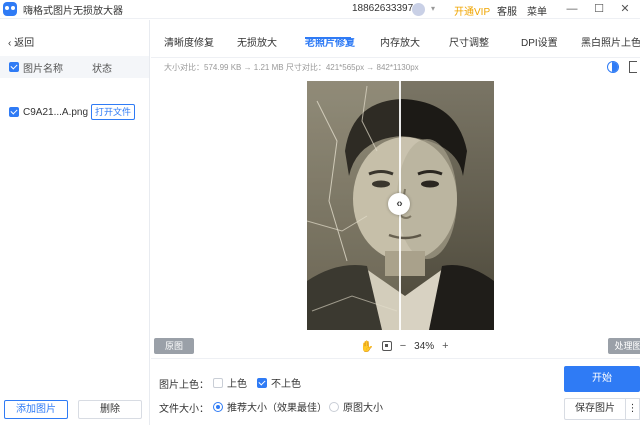  Describe the element at coordinates (184, 385) in the screenshot. I see `colorize-label: 图片上色：` at that location.